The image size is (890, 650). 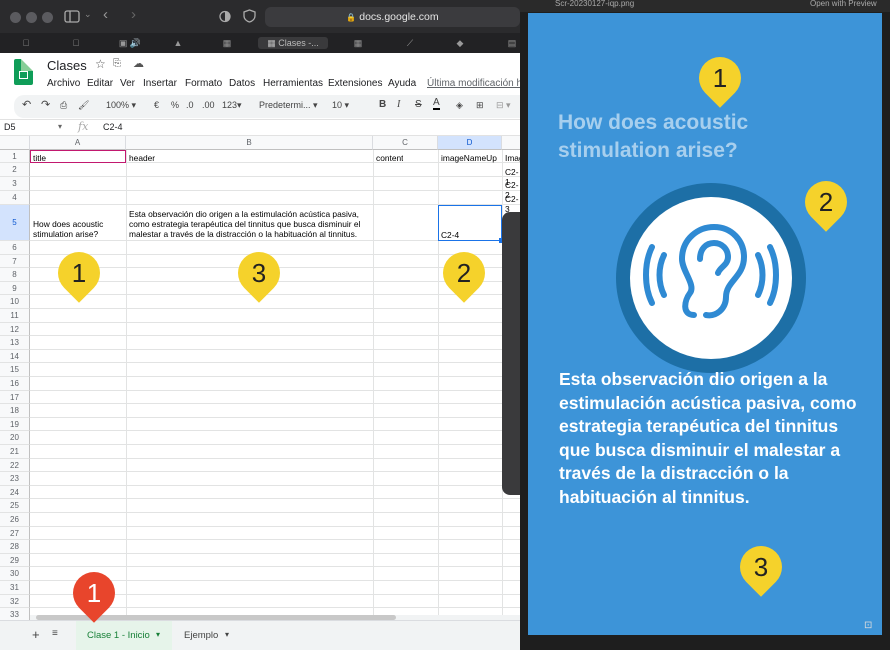 I want to click on strikethrough-button: S, so click(x=418, y=104).